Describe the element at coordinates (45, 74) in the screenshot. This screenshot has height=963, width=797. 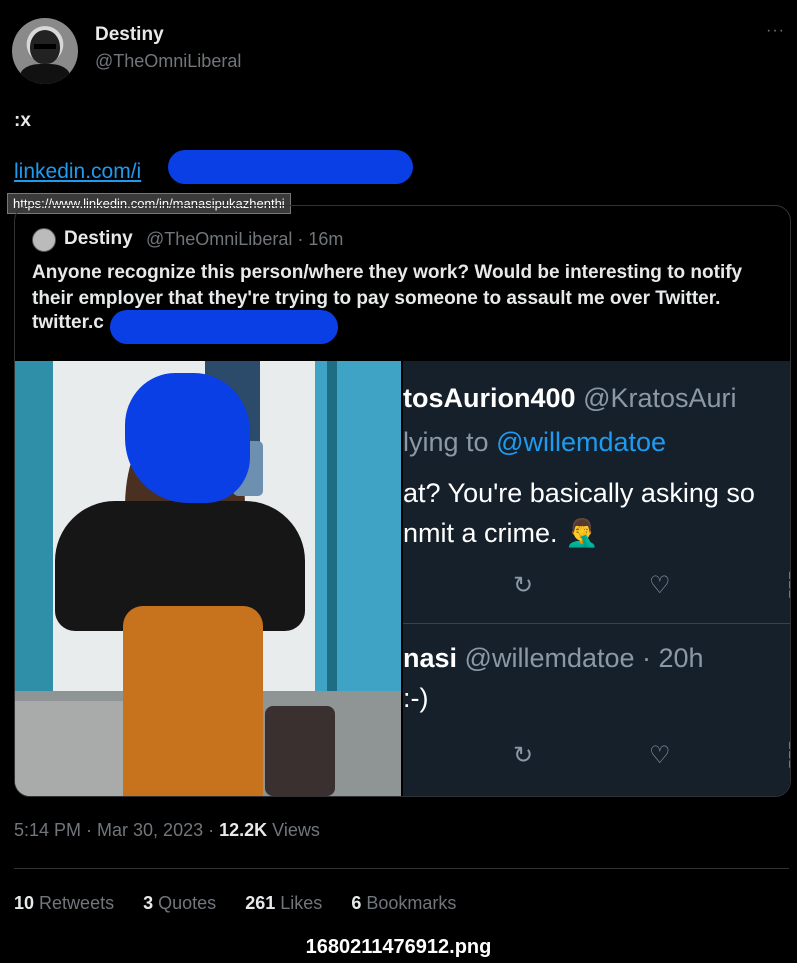
I see `avatar-body` at that location.